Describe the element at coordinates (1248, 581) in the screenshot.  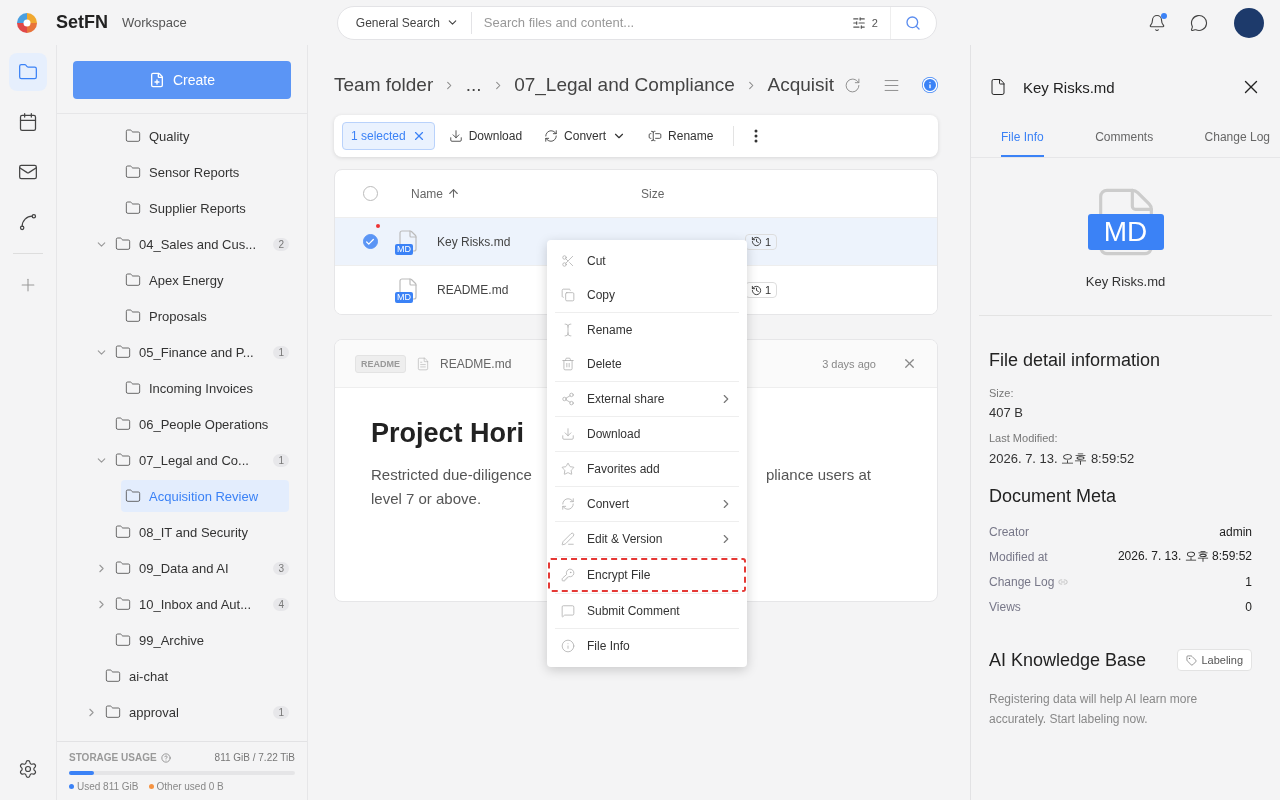
I see `meta-value: 1` at that location.